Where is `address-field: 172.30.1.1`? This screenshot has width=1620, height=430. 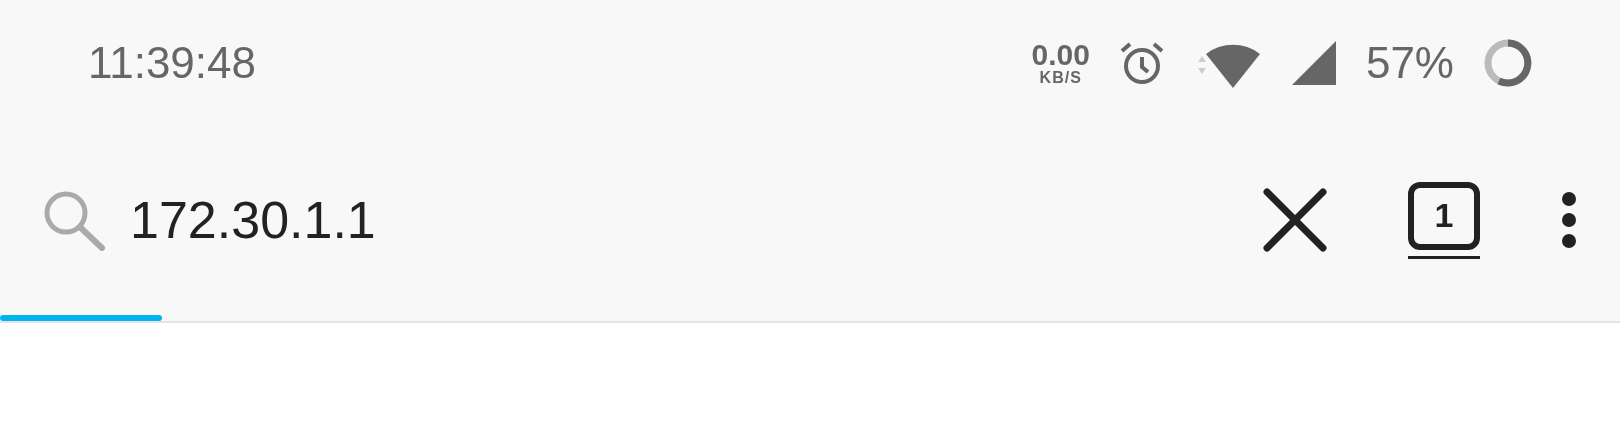 address-field: 172.30.1.1 is located at coordinates (430, 220).